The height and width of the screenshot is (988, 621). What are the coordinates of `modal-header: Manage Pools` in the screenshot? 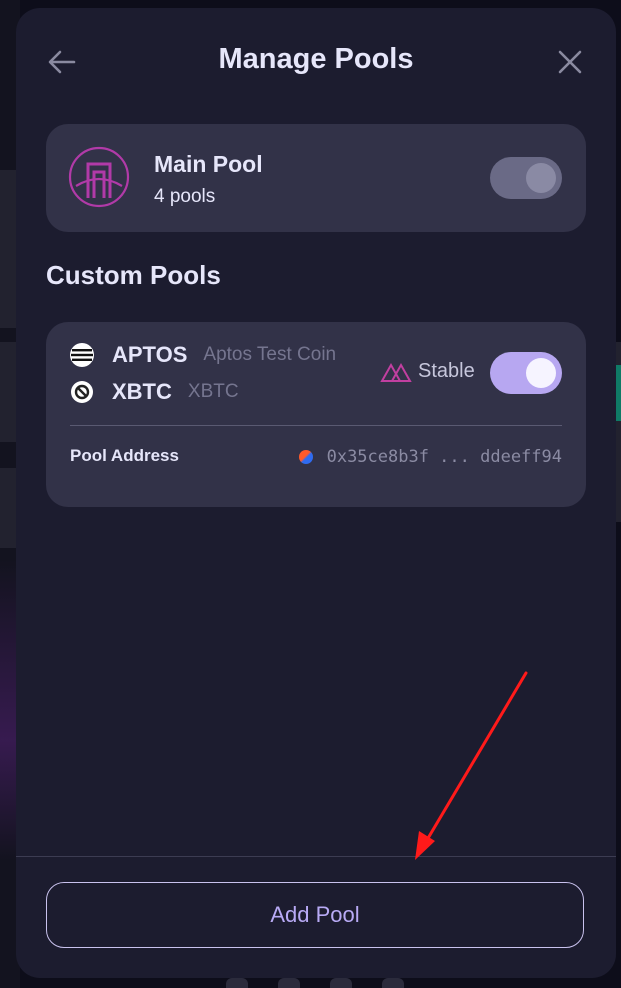 It's located at (316, 60).